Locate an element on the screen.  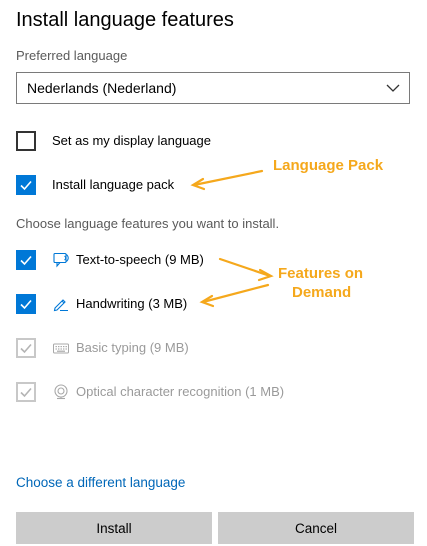
annotation-language-pack: Language Pack is located at coordinates (328, 165).